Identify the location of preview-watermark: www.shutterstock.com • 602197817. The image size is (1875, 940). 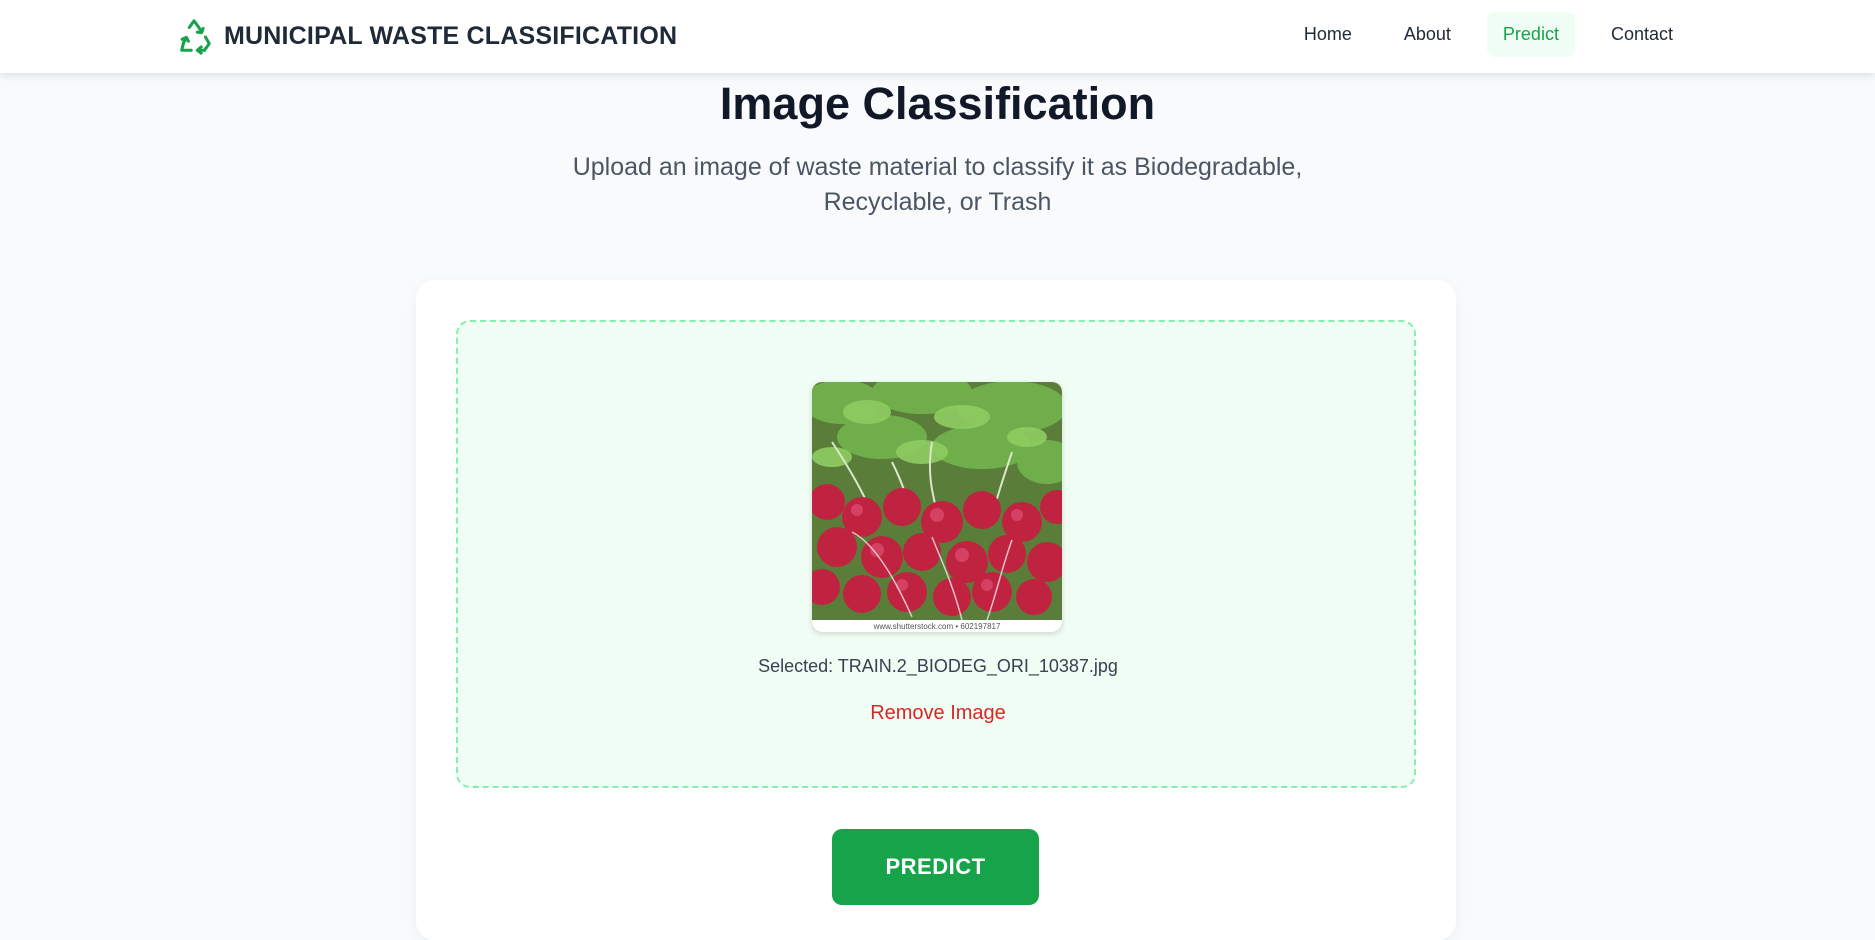
(937, 626).